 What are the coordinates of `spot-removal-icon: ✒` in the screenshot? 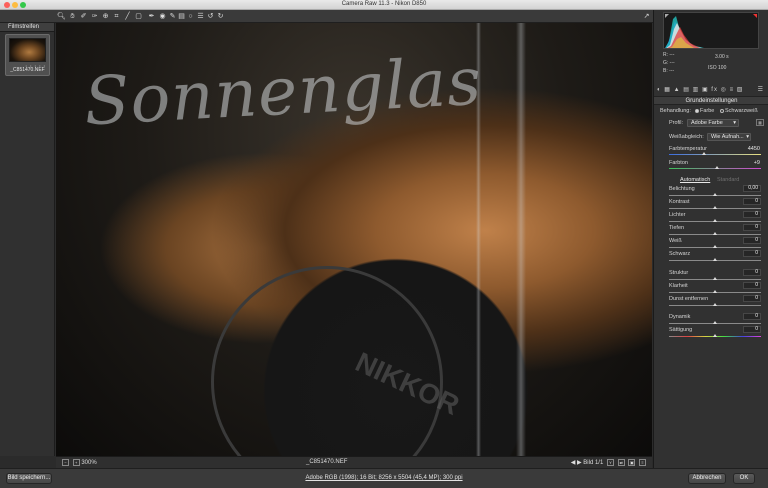 It's located at (151, 16).